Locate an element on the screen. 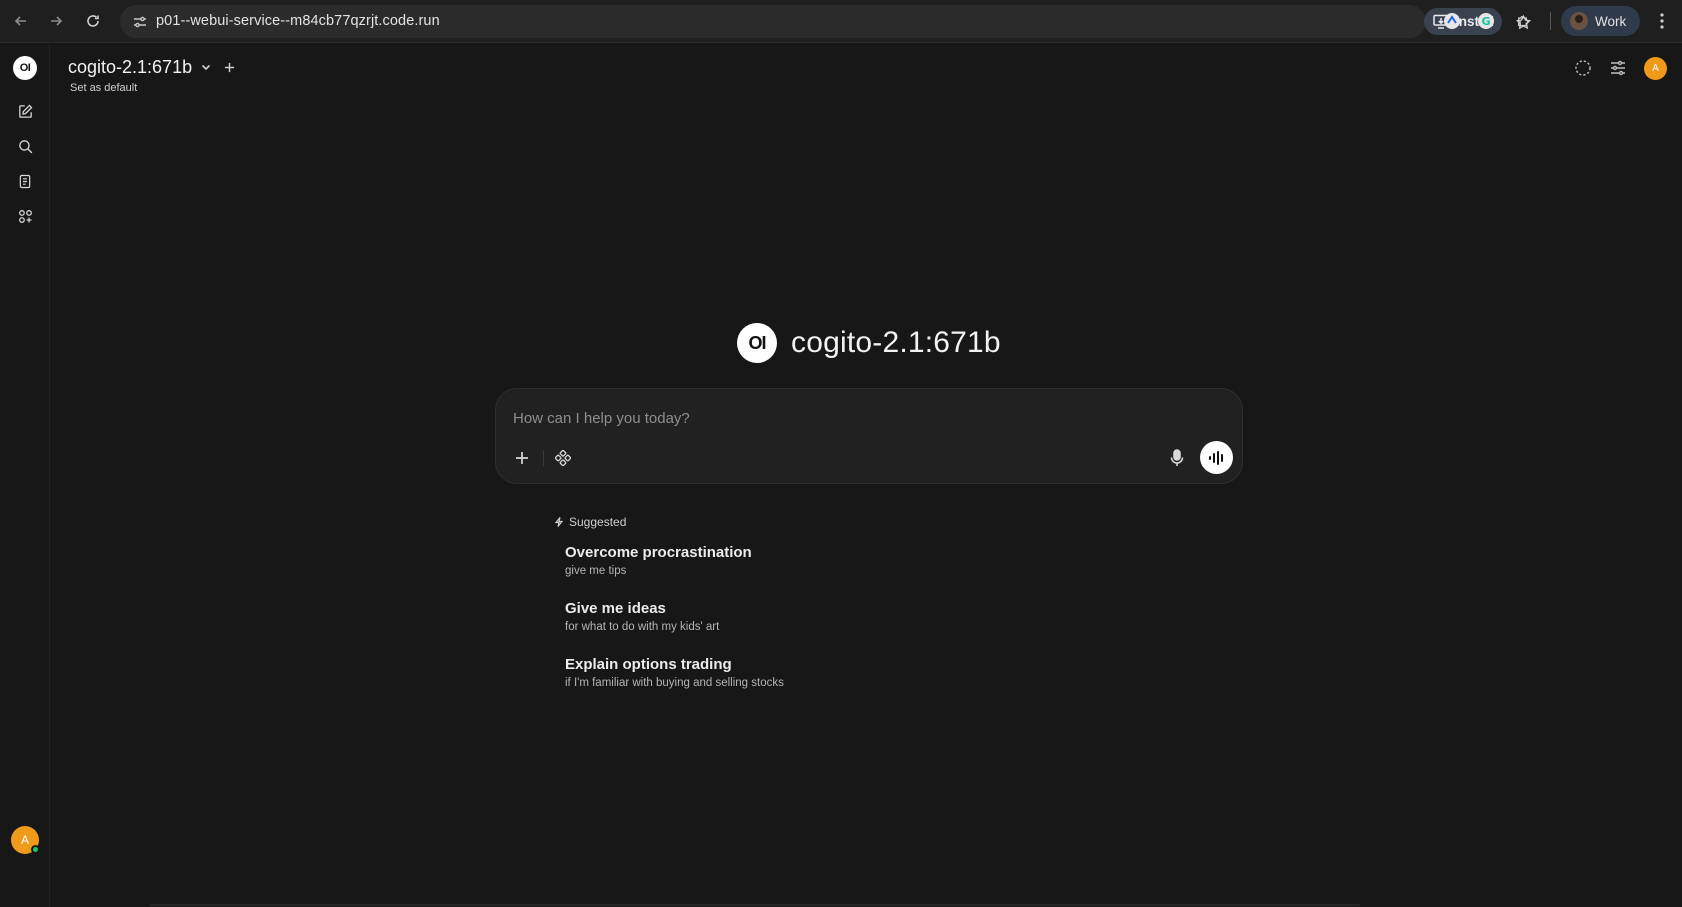 This screenshot has width=1682, height=907. model-selector: cogito-2.1:671b is located at coordinates (151, 67).